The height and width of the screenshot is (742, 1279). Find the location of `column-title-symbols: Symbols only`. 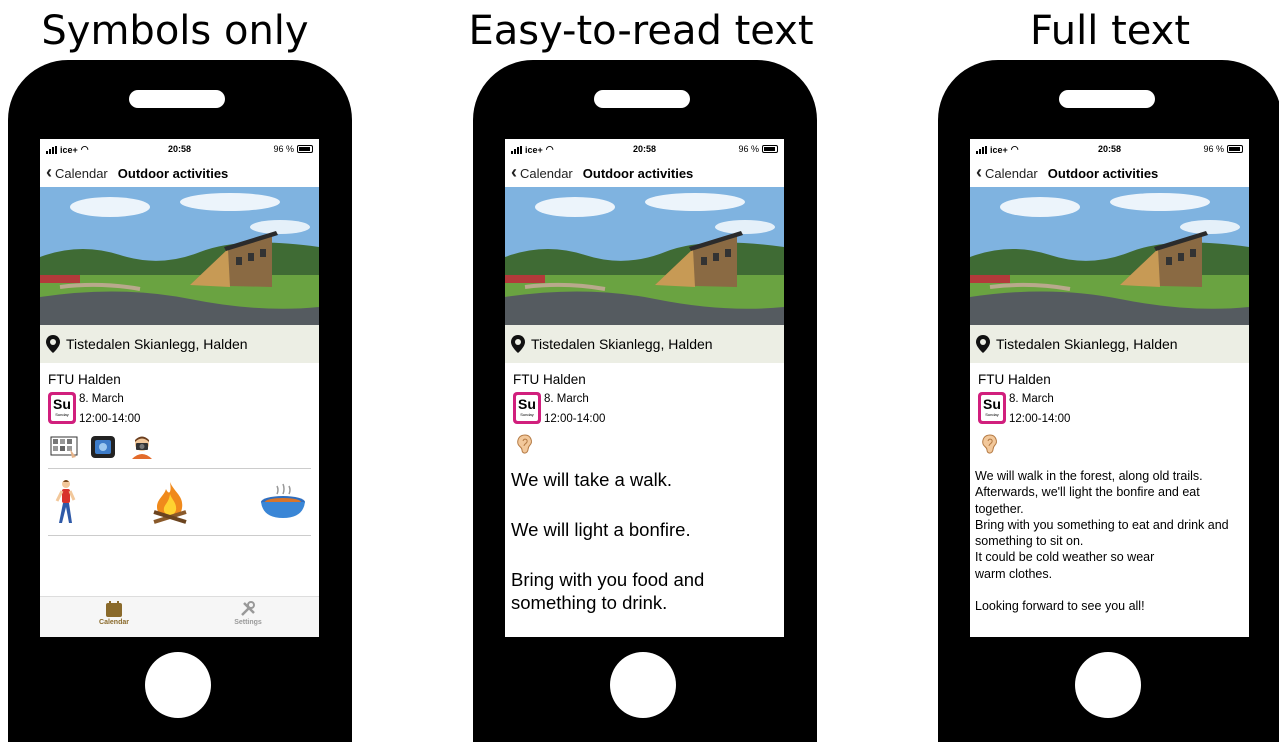

column-title-symbols: Symbols only is located at coordinates (175, 31).